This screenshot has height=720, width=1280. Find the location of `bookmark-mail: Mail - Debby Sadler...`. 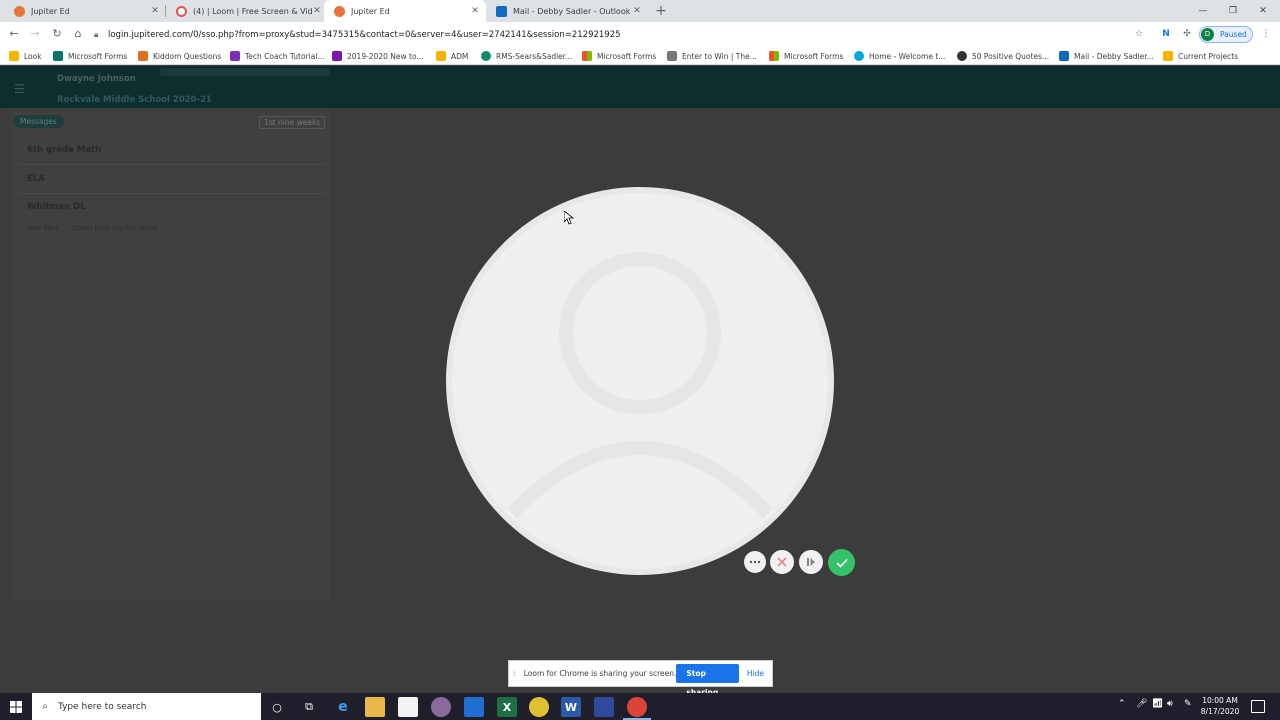

bookmark-mail: Mail - Debby Sadler... is located at coordinates (1106, 56).